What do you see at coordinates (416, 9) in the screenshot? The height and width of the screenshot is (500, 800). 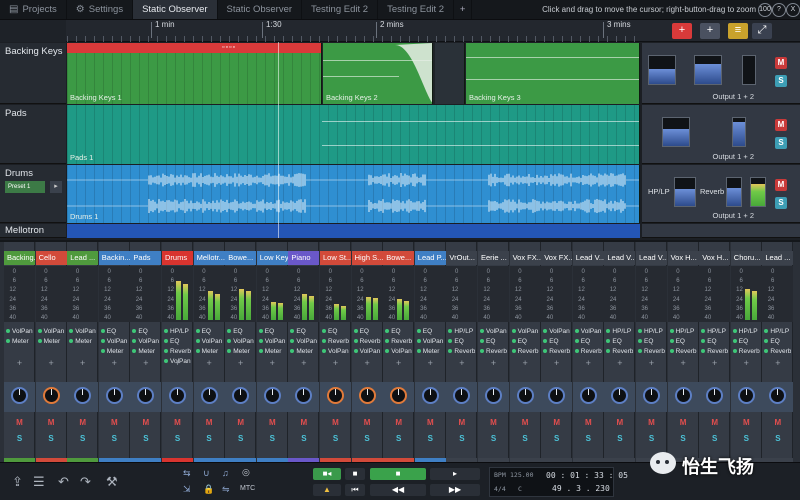 I see `tab-testing-edit-2b: Testing Edit 2` at bounding box center [416, 9].